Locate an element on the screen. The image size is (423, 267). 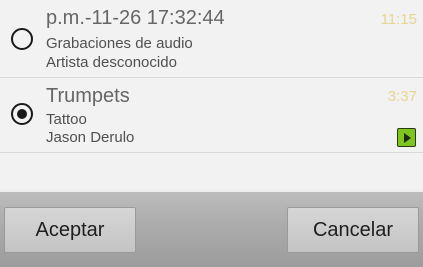
radio-button-selected is located at coordinates (22, 114).